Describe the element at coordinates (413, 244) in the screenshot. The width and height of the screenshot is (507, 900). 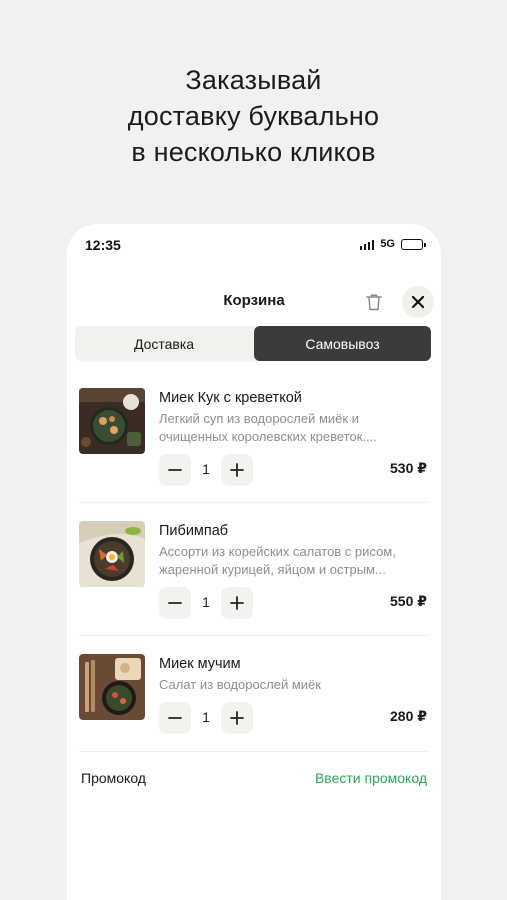
I see `battery-icon` at that location.